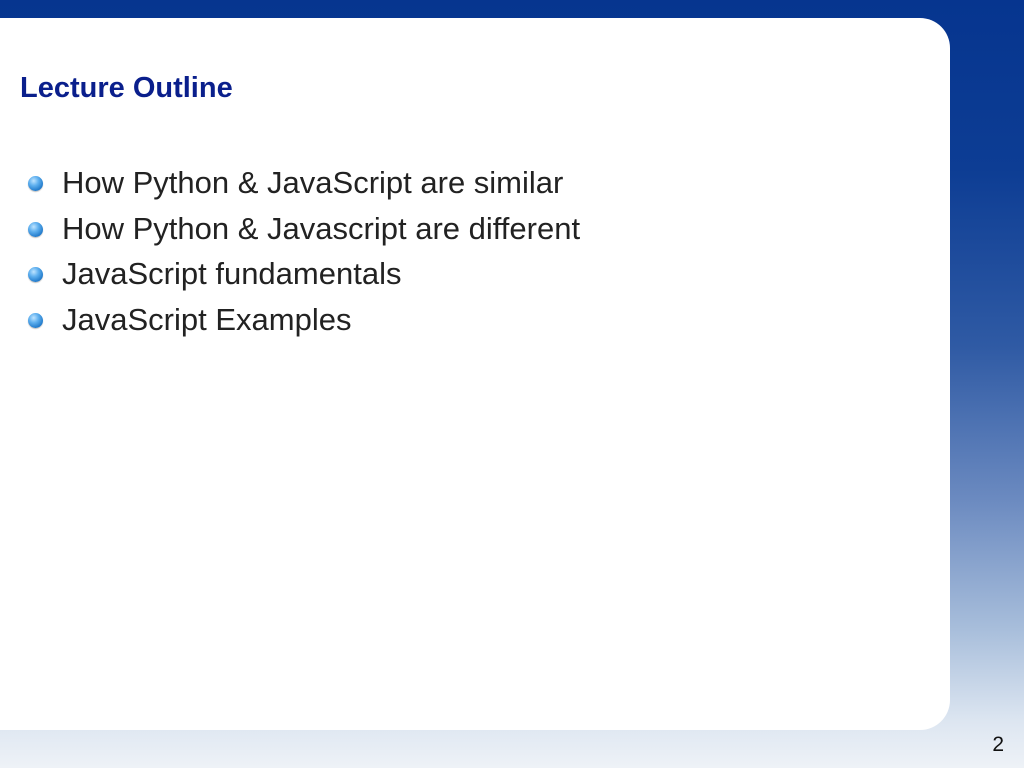 The image size is (1024, 768). What do you see at coordinates (998, 744) in the screenshot?
I see `page-number: 2` at bounding box center [998, 744].